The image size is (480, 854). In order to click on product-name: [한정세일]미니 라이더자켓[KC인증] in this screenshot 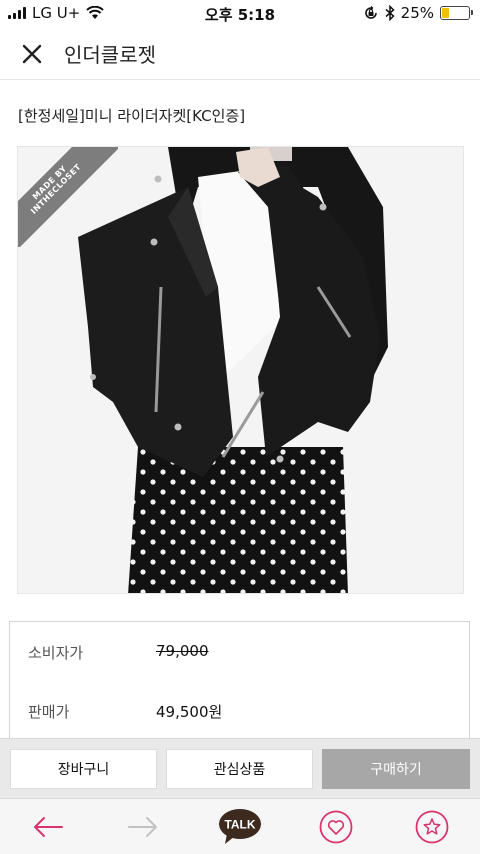, I will do `click(132, 116)`.